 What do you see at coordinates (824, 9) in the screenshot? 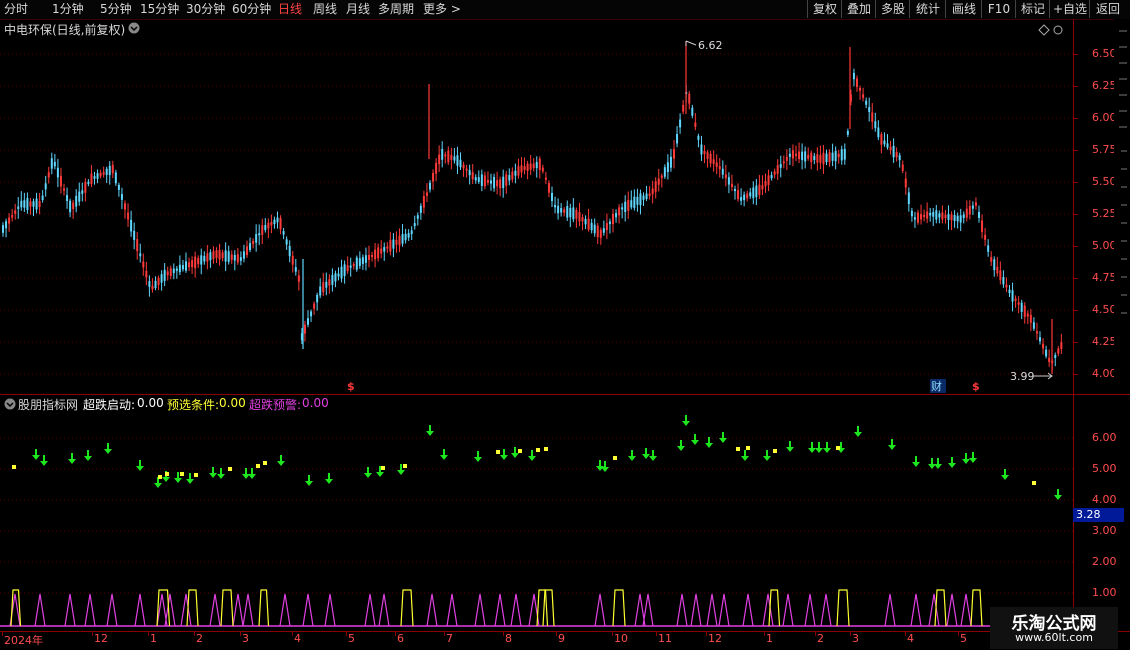
I see `fuquan-button: 复权` at bounding box center [824, 9].